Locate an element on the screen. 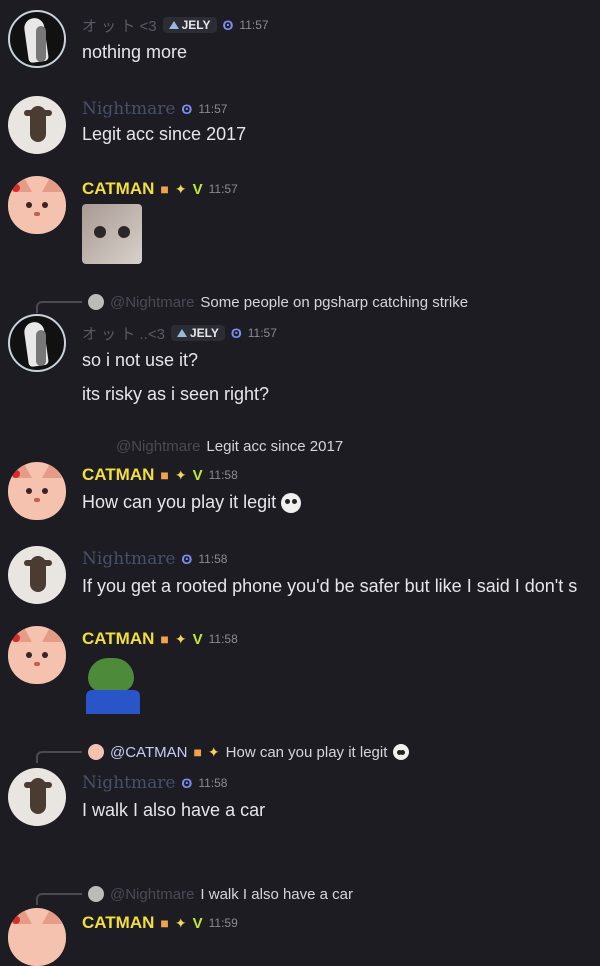 The image size is (600, 966). reply-preview: @Nightmare I walk I also have a car is located at coordinates (194, 894).